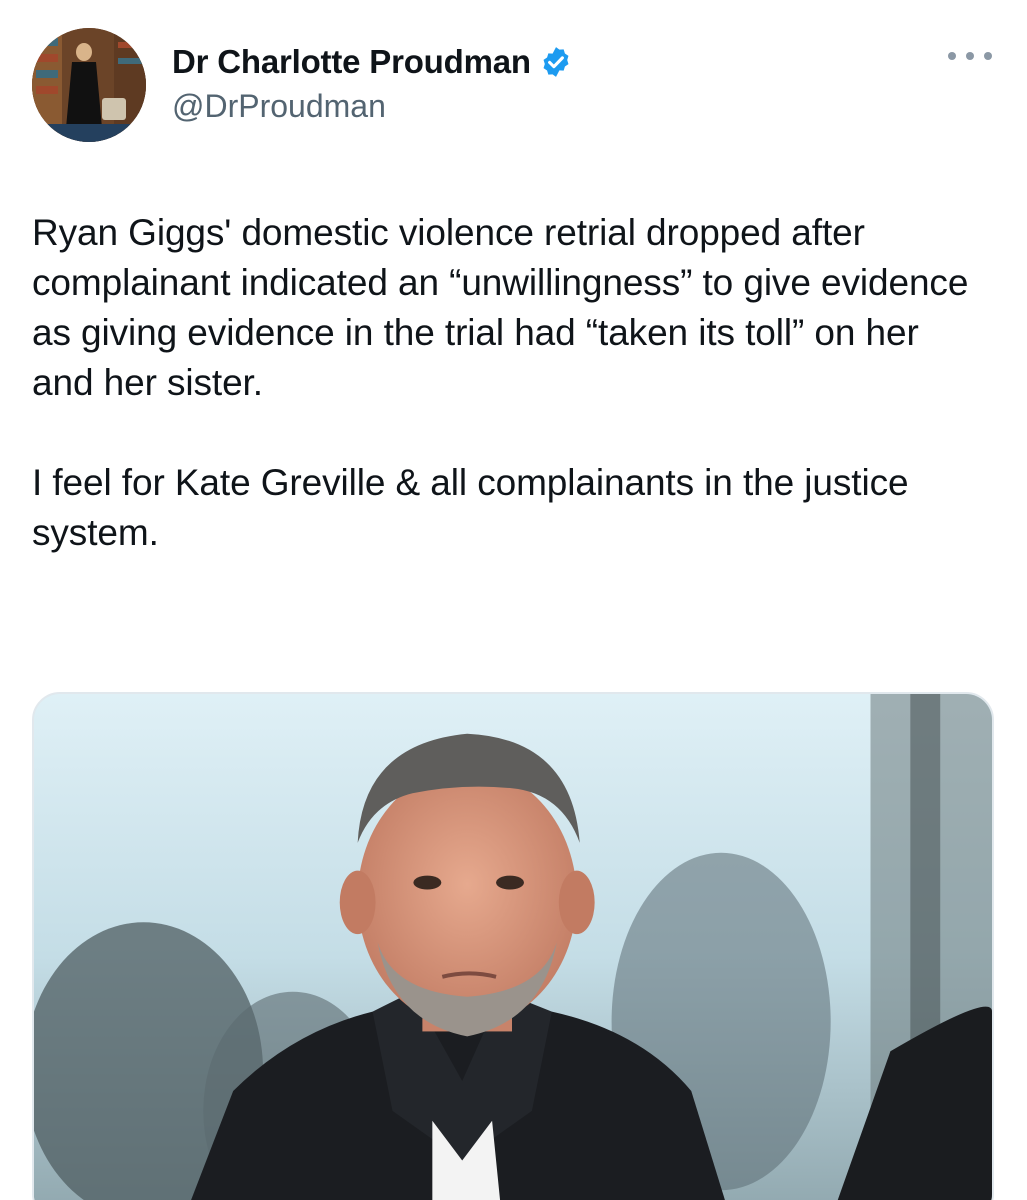  What do you see at coordinates (279, 106) in the screenshot?
I see `author-handle: @DrProudman` at bounding box center [279, 106].